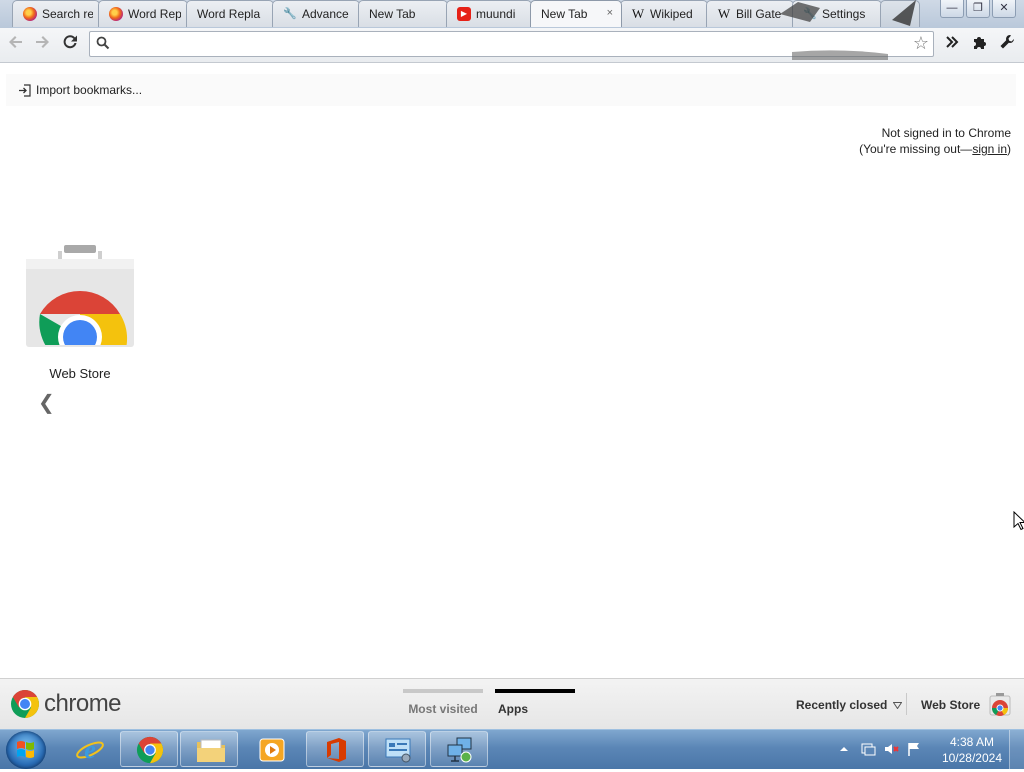 The width and height of the screenshot is (1024, 772). I want to click on reload-icon, so click(70, 42).